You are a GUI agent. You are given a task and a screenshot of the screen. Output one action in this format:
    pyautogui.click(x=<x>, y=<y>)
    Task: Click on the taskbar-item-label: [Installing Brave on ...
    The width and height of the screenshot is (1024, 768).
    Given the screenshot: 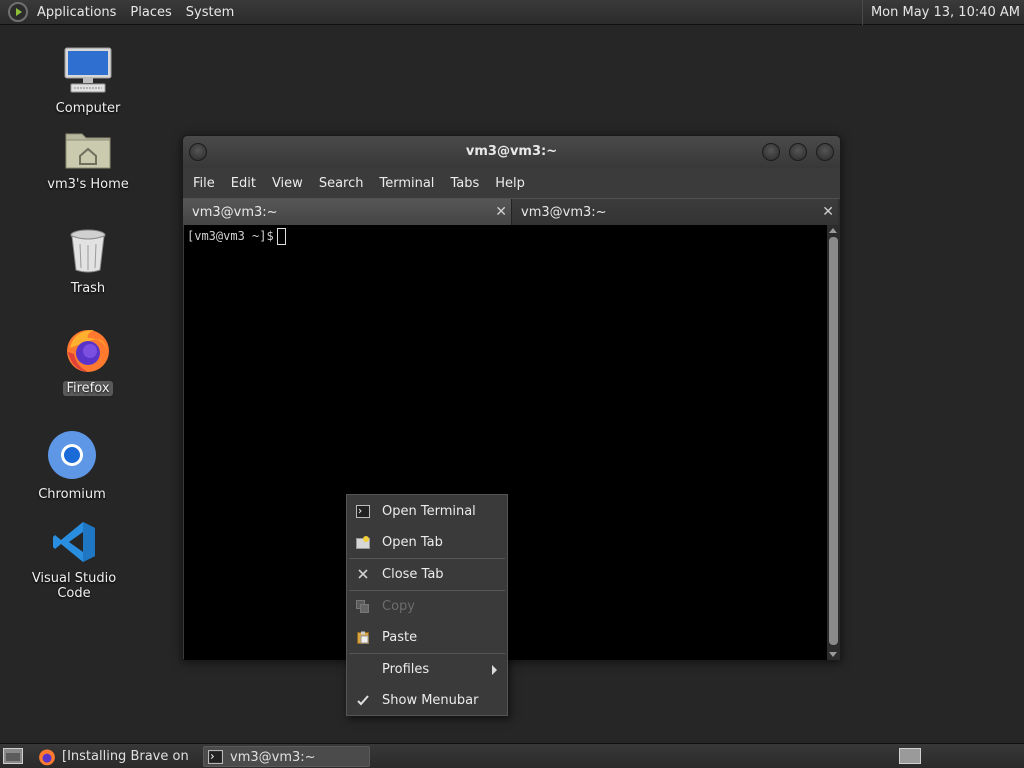 What is the action you would take?
    pyautogui.click(x=125, y=756)
    